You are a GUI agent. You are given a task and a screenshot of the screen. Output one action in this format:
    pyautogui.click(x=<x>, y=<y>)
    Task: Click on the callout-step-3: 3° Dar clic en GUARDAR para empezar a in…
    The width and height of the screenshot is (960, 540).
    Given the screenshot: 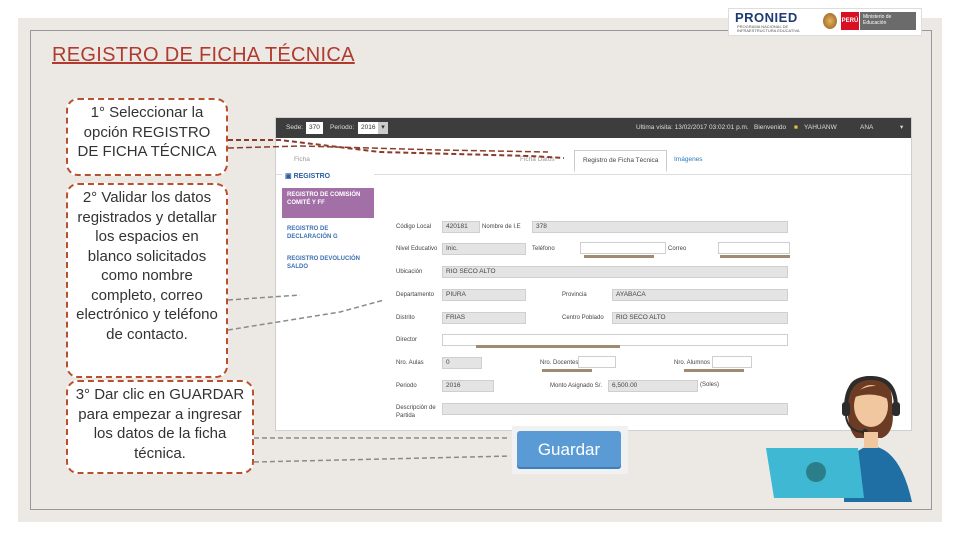 What is the action you would take?
    pyautogui.click(x=160, y=427)
    